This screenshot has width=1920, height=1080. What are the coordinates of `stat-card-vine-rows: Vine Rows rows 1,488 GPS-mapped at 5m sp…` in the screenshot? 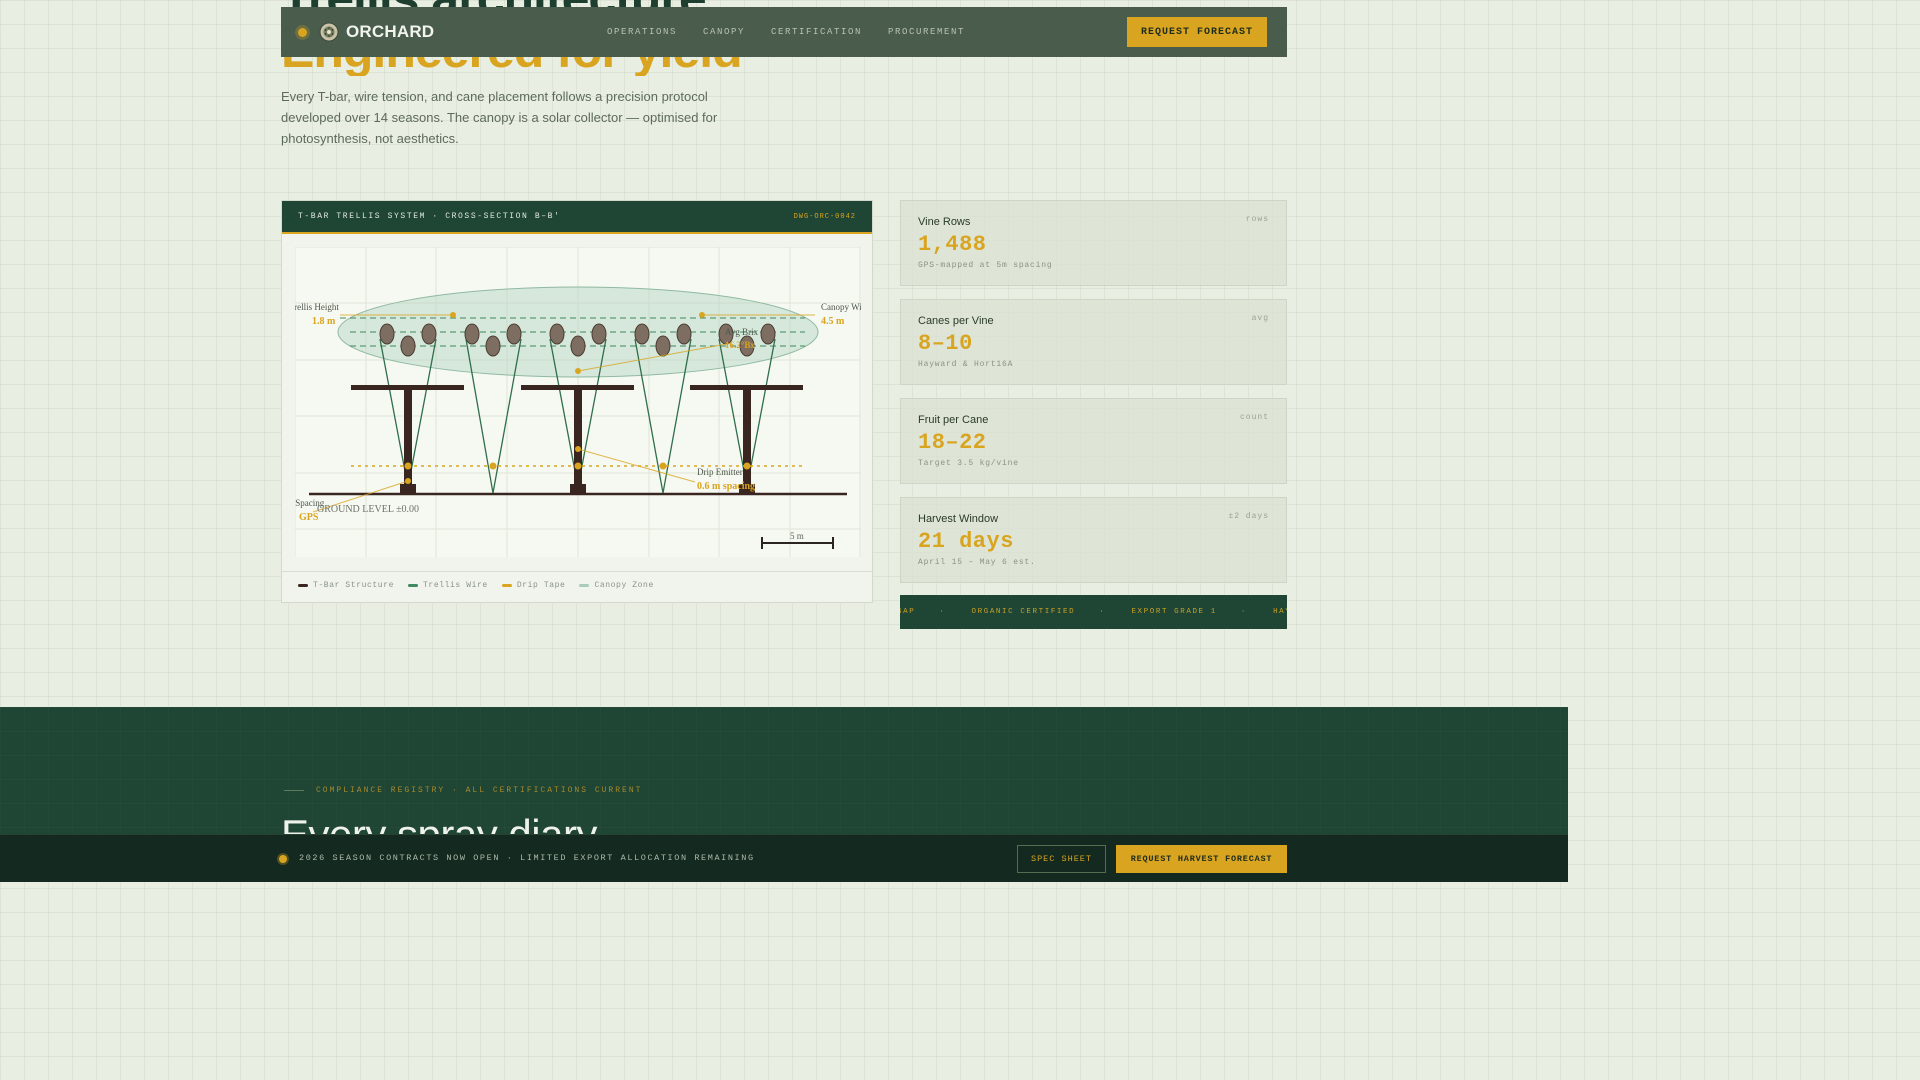 It's located at (1093, 243).